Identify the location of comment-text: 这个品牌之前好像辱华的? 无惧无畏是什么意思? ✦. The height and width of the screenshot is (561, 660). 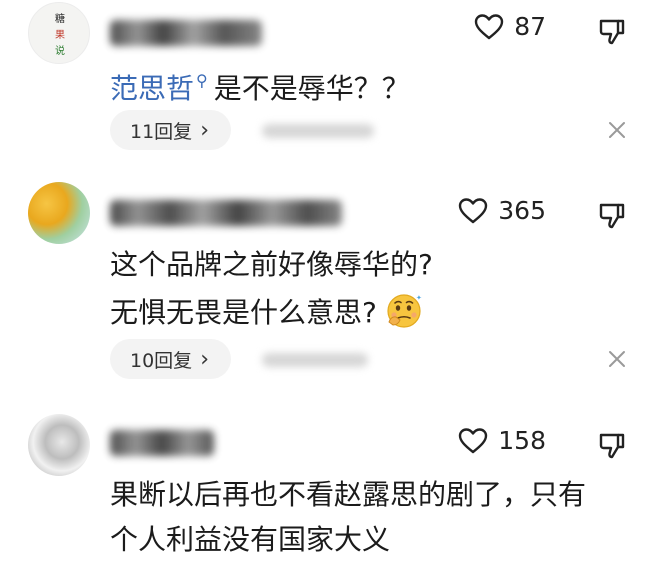
(271, 289).